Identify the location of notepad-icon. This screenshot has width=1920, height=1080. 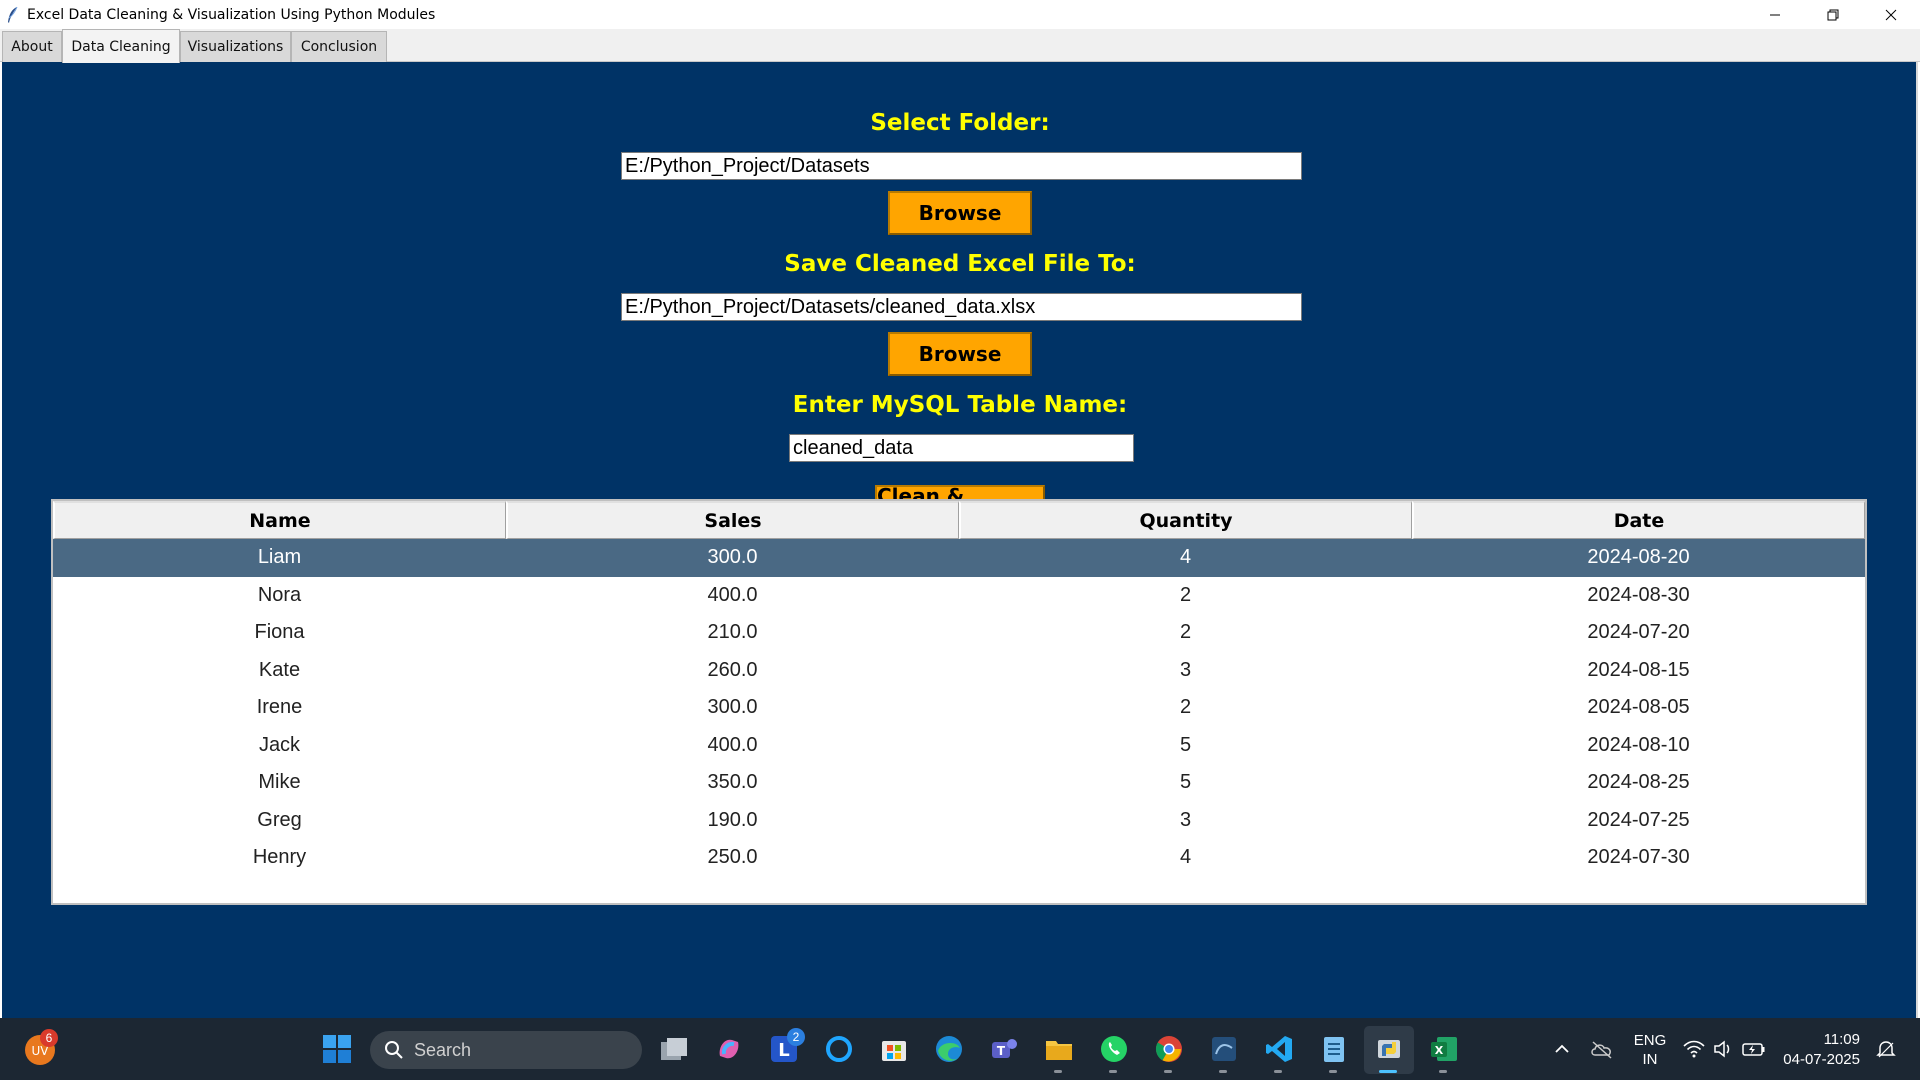
(1334, 1049).